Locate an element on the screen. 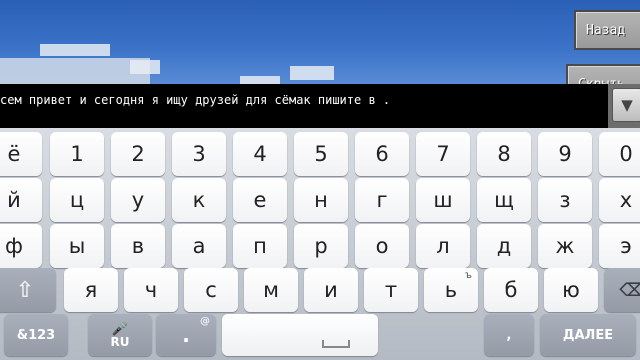 The width and height of the screenshot is (640, 360). key-3: 3 is located at coordinates (199, 154).